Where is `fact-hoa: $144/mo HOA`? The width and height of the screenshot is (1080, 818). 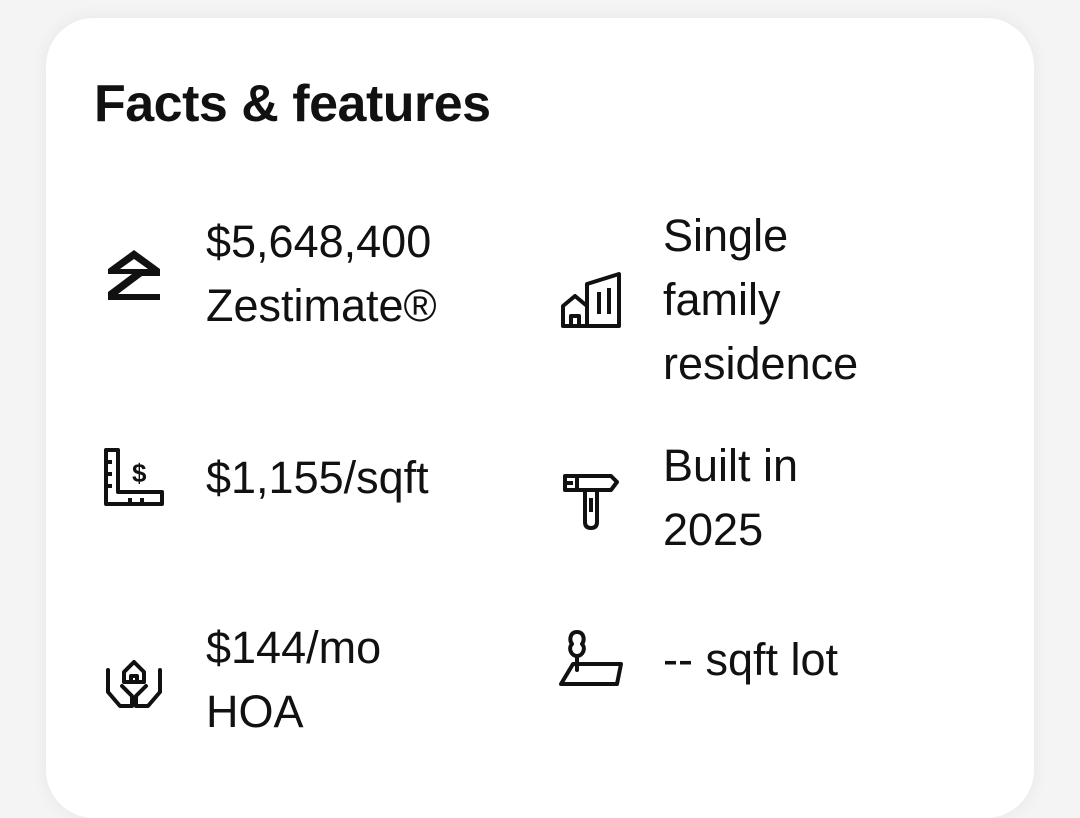
fact-hoa: $144/mo HOA is located at coordinates (314, 680).